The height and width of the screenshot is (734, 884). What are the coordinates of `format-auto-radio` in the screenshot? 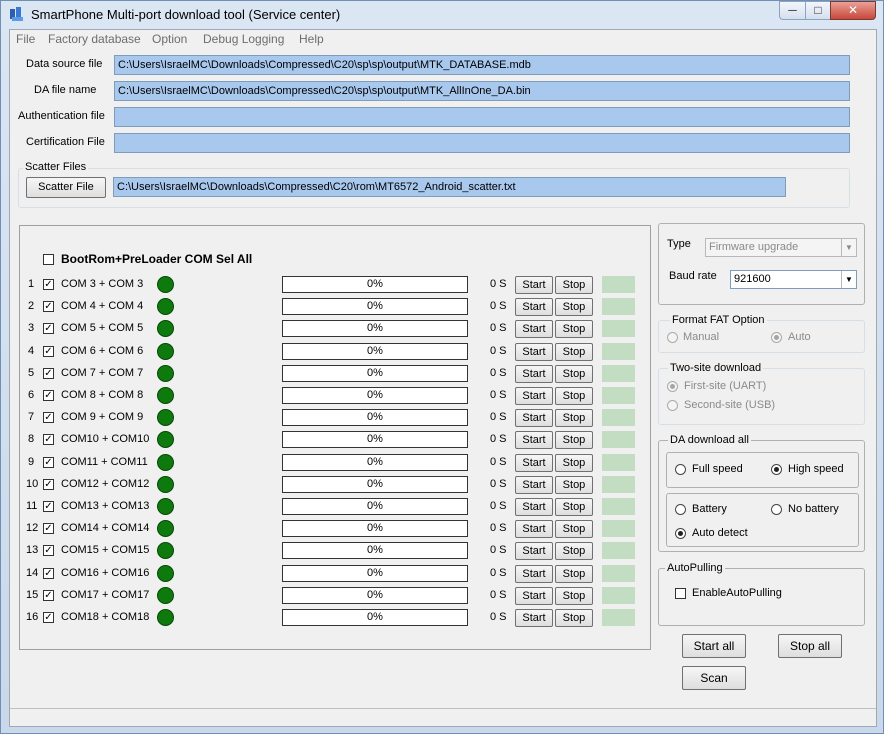 It's located at (776, 337).